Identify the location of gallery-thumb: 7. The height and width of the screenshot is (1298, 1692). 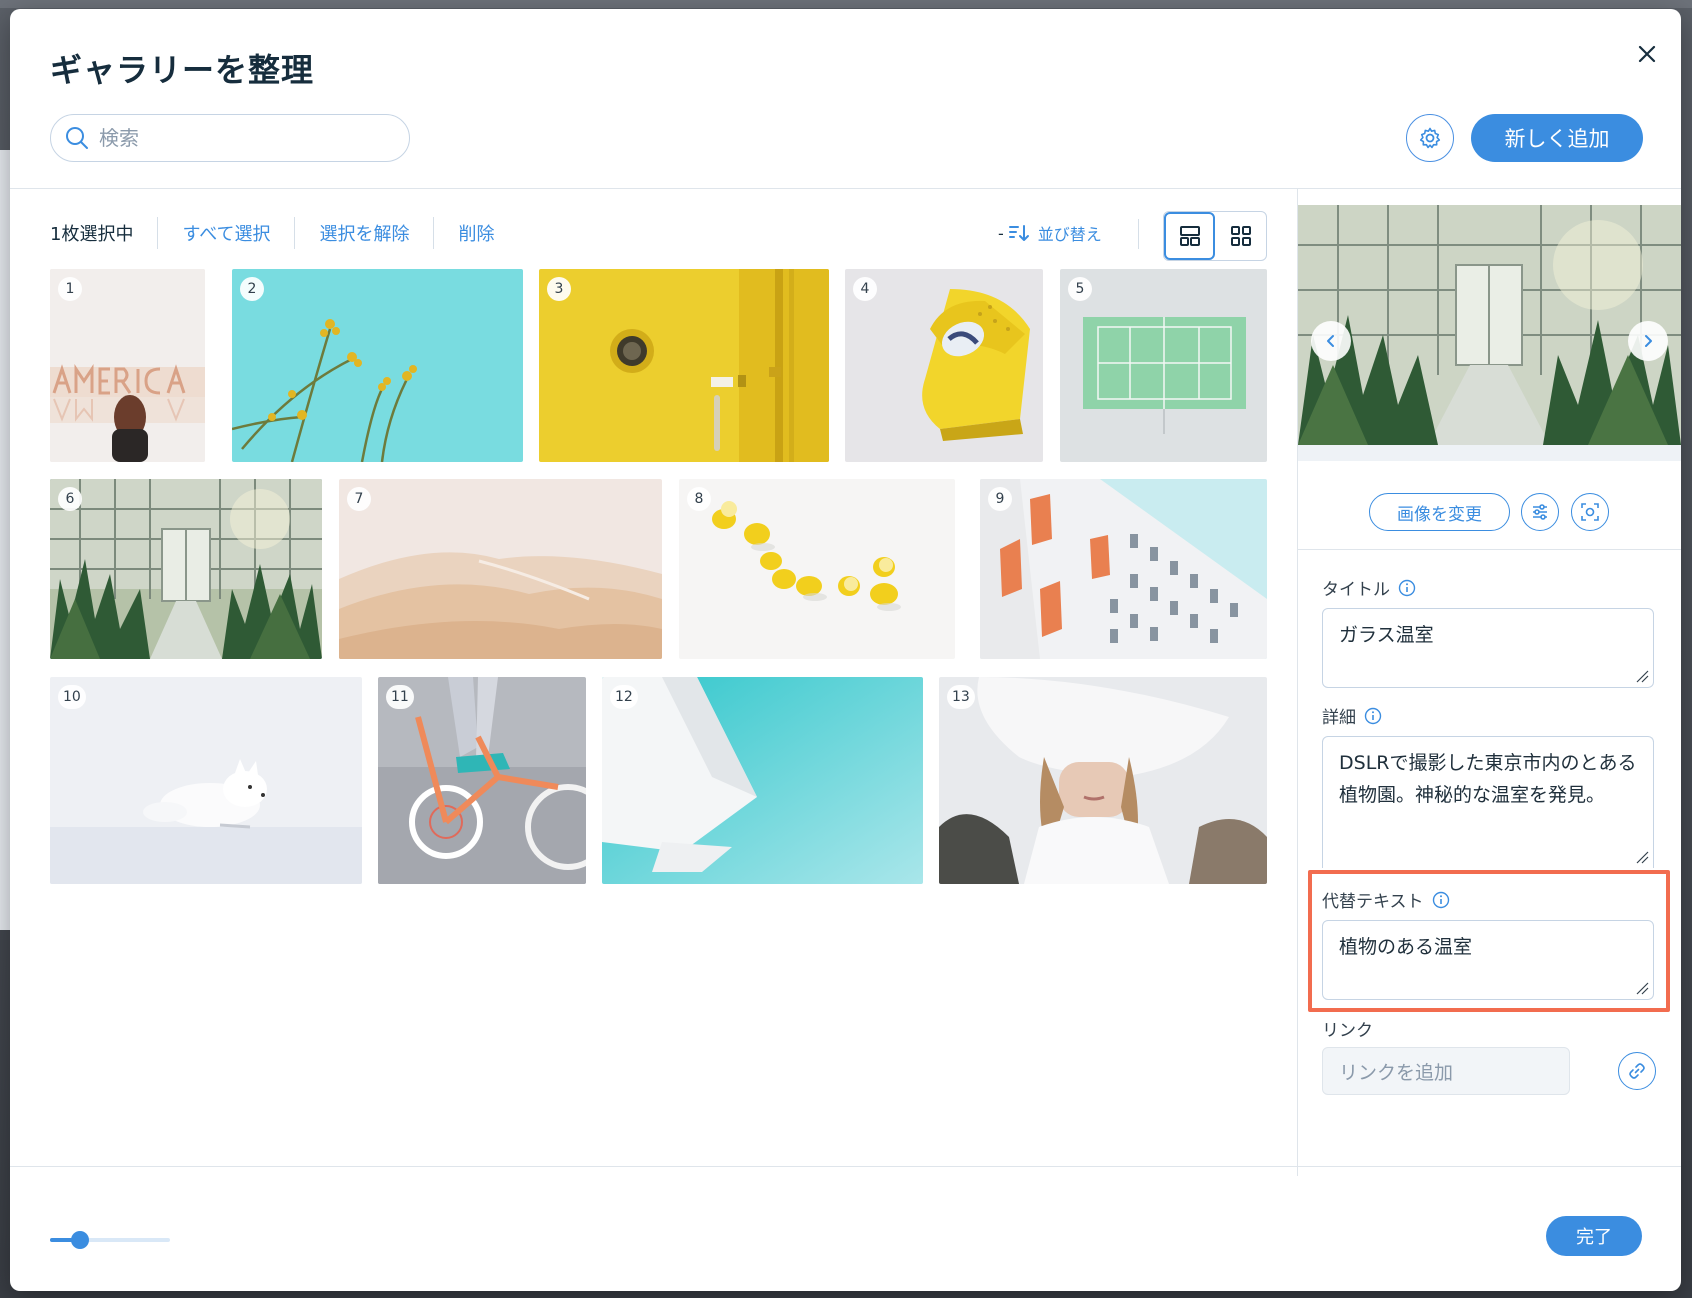
(500, 569).